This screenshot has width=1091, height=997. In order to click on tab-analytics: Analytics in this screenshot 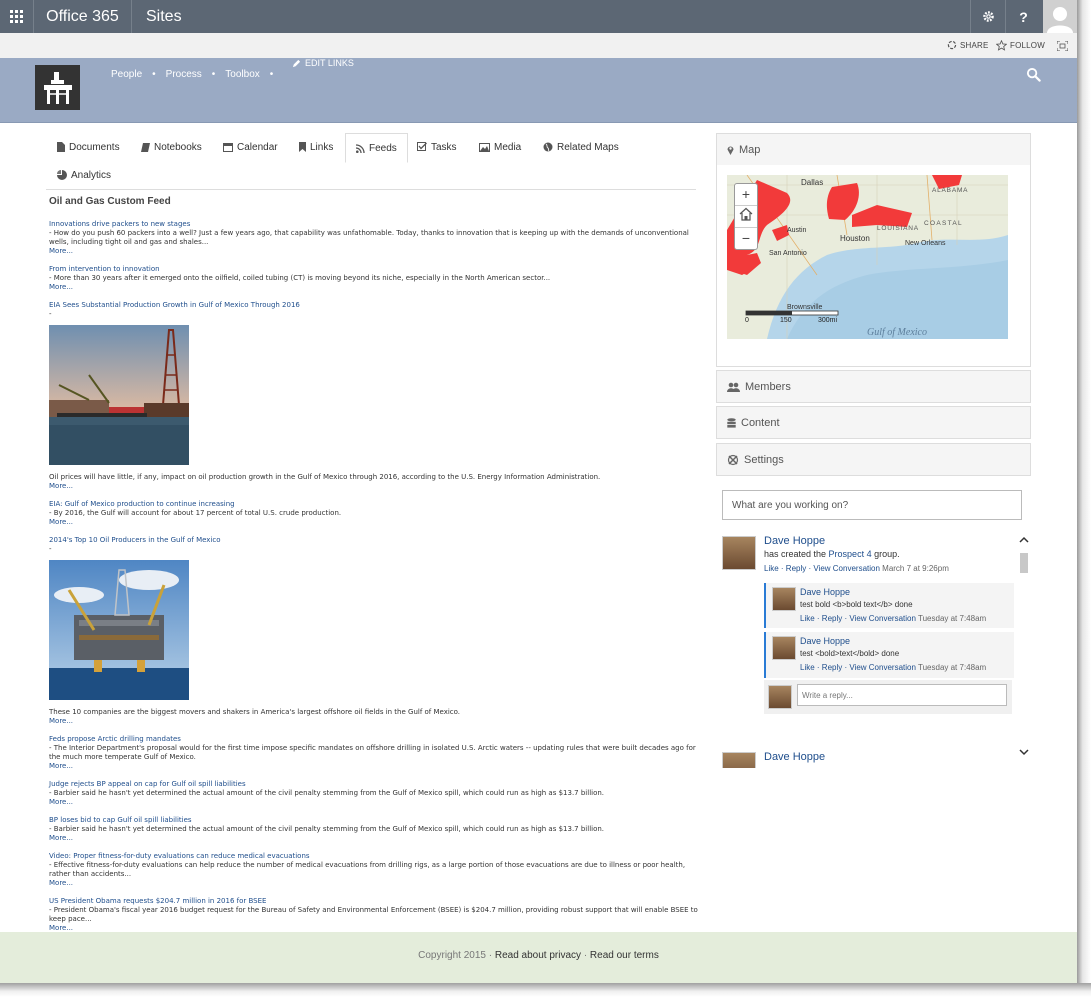, I will do `click(84, 175)`.